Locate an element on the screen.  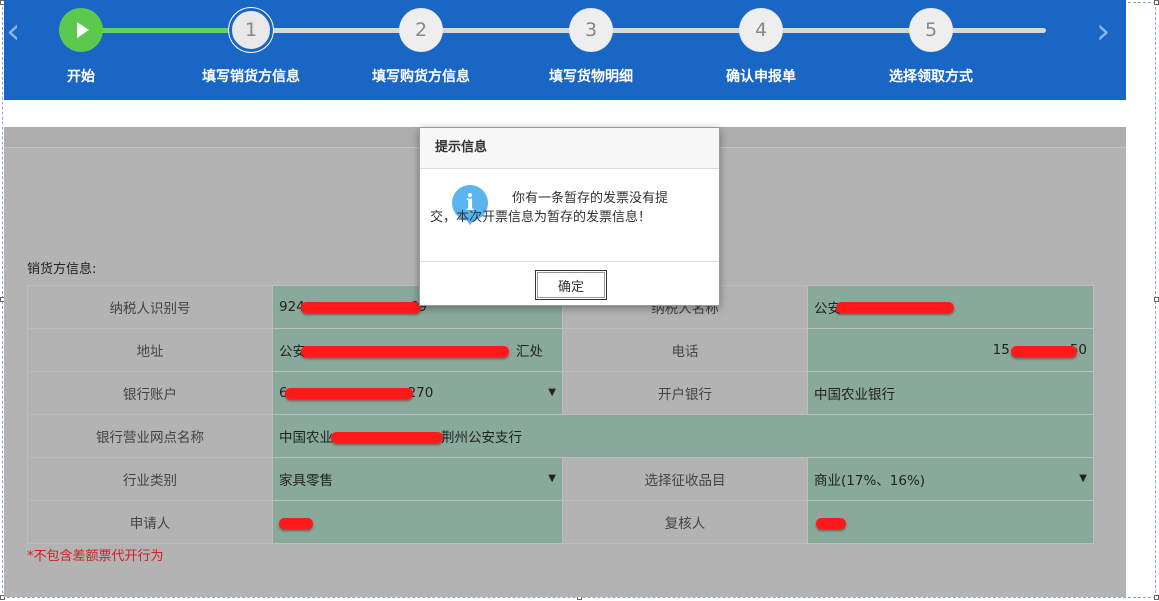
bank-account-select: 6 270 ▼ is located at coordinates (417, 393).